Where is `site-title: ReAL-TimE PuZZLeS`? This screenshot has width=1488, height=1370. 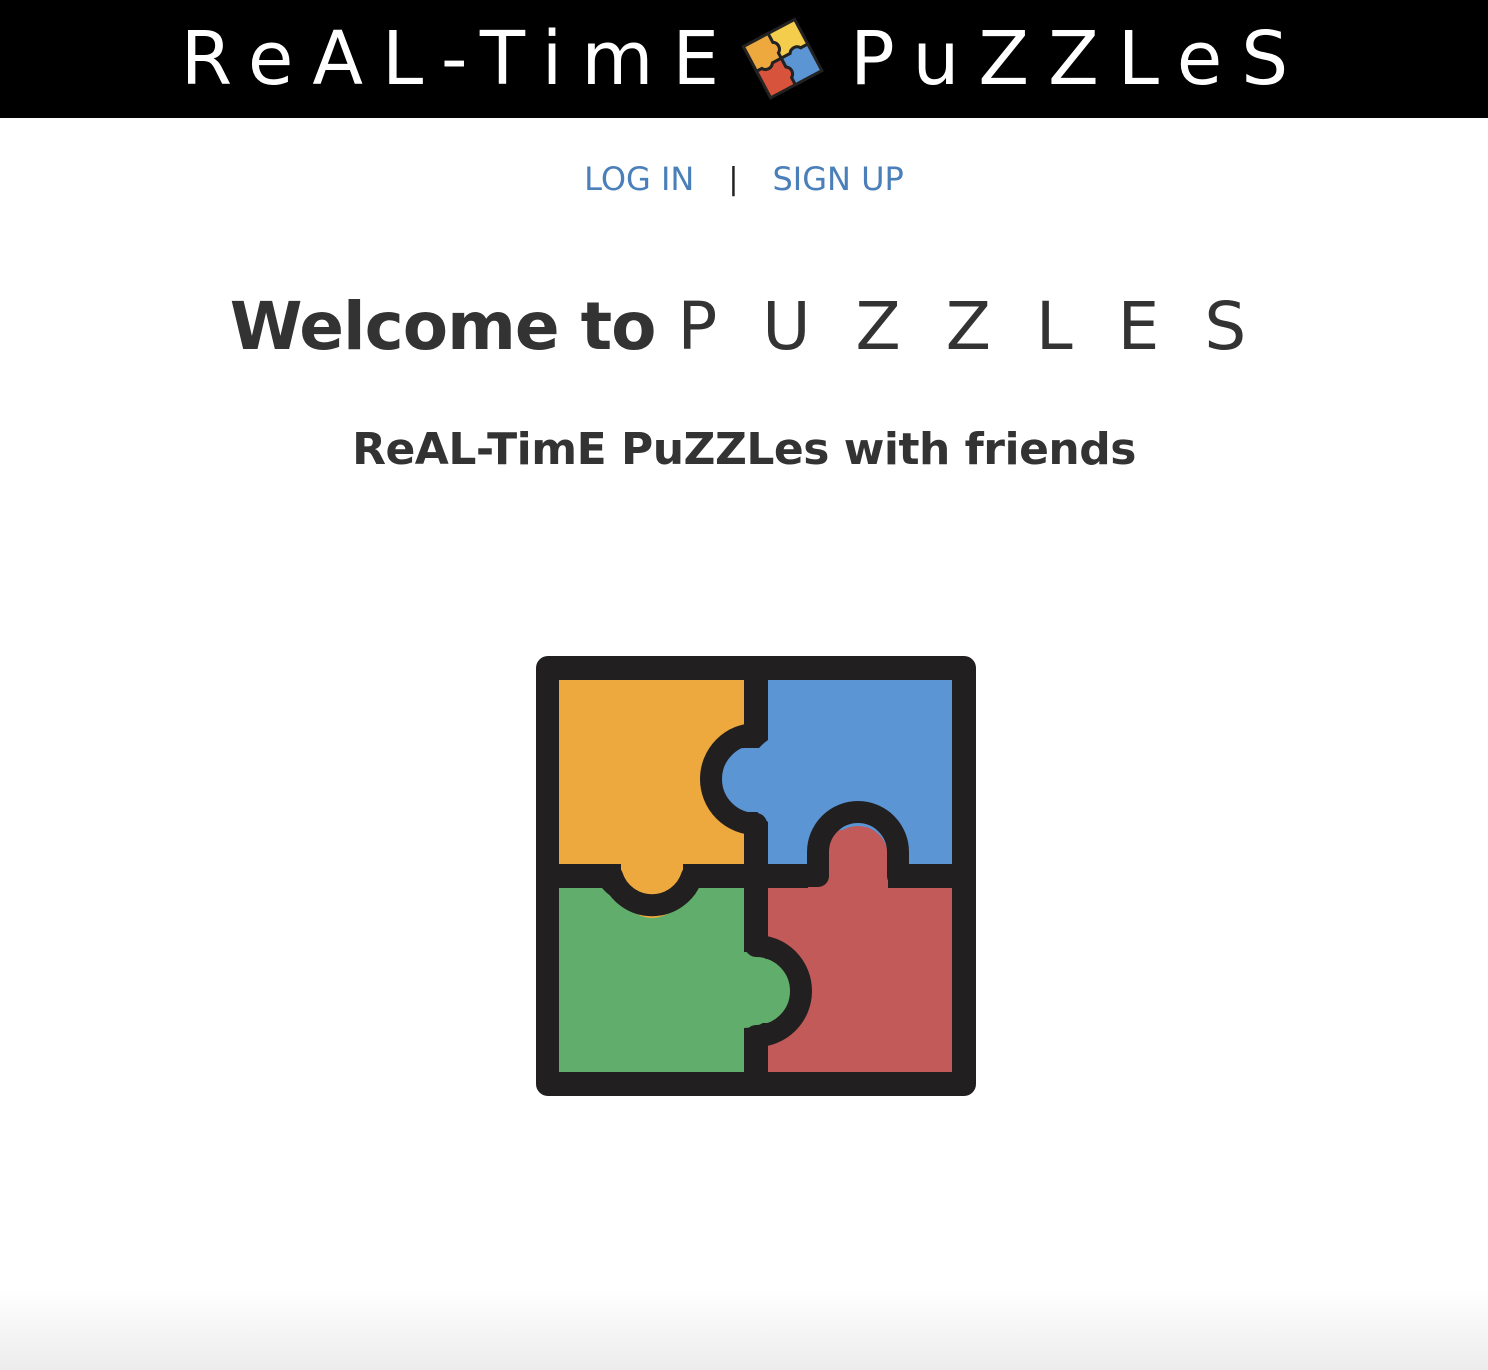
site-title: ReAL-TimE PuZZLeS is located at coordinates (744, 59).